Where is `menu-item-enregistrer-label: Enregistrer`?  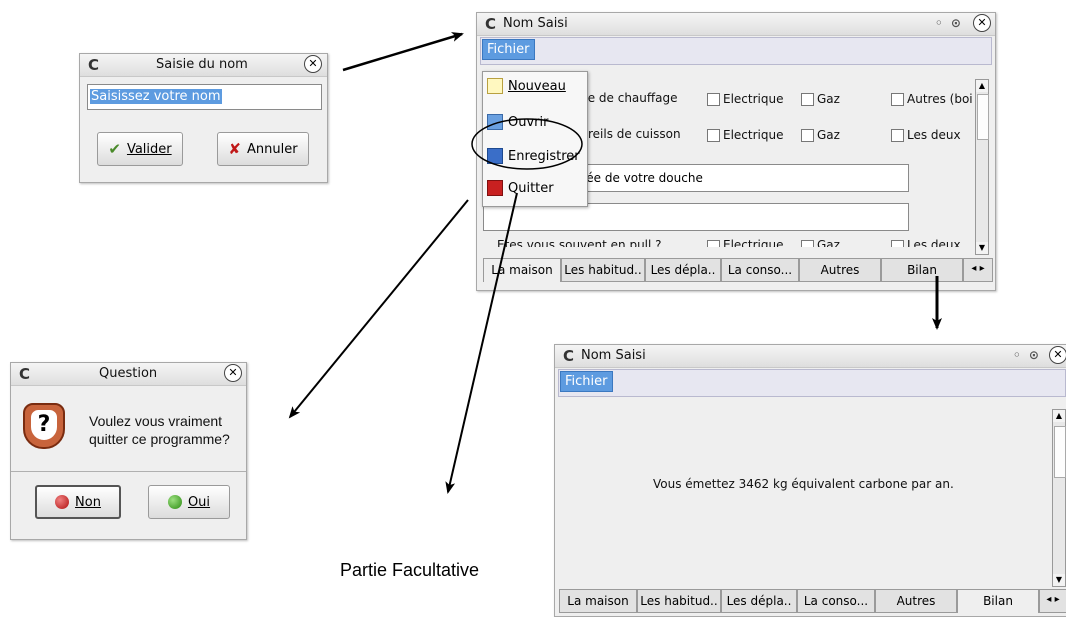
menu-item-enregistrer-label: Enregistrer is located at coordinates (544, 156).